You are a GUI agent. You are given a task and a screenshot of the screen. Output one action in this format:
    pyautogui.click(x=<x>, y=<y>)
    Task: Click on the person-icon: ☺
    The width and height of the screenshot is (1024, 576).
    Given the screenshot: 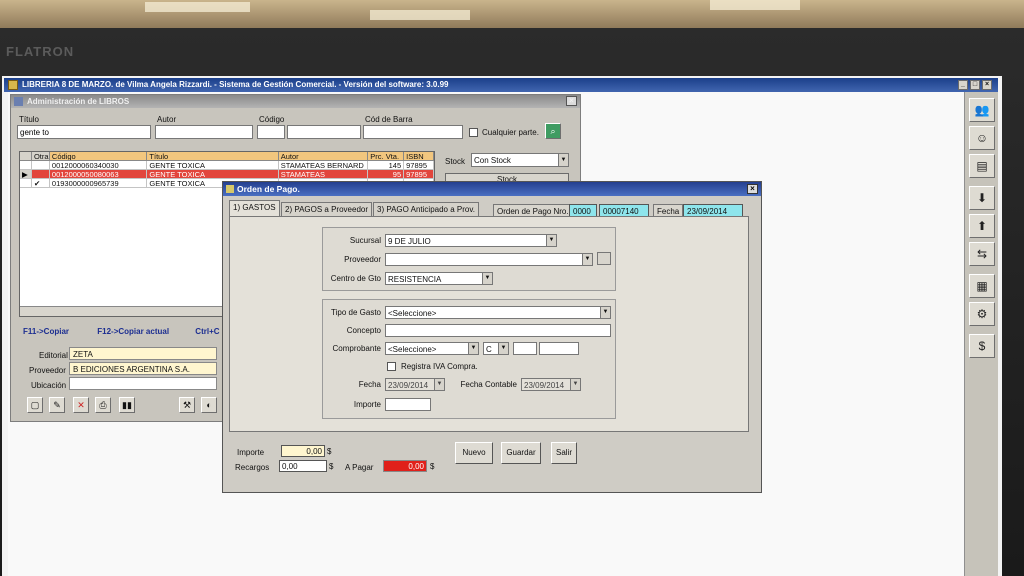 What is the action you would take?
    pyautogui.click(x=982, y=138)
    